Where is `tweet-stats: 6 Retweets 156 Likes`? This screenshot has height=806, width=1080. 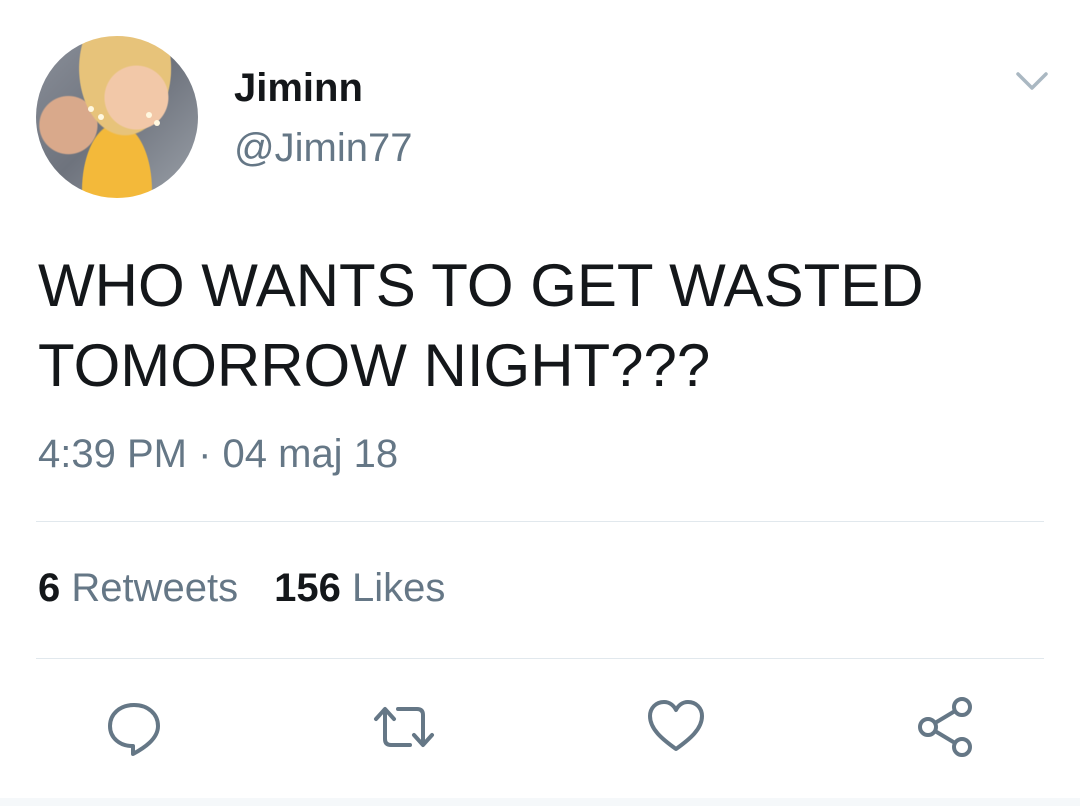
tweet-stats: 6 Retweets 156 Likes is located at coordinates (259, 588).